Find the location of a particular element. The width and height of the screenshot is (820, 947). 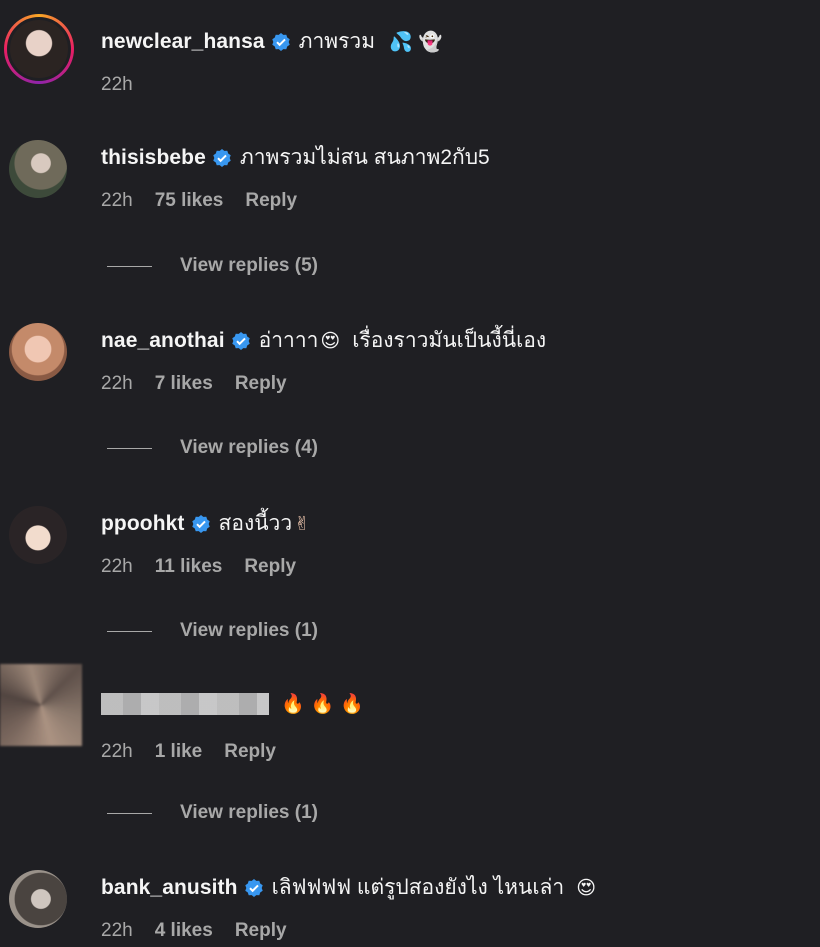

view-replies-button: View replies (5) is located at coordinates (212, 266).